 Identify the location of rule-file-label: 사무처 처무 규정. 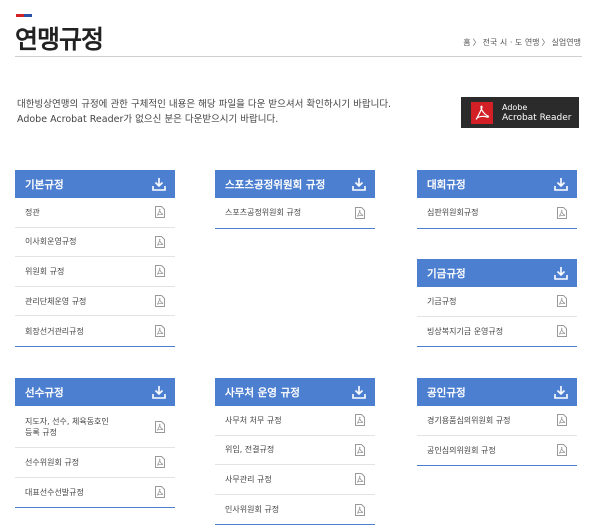
(253, 420).